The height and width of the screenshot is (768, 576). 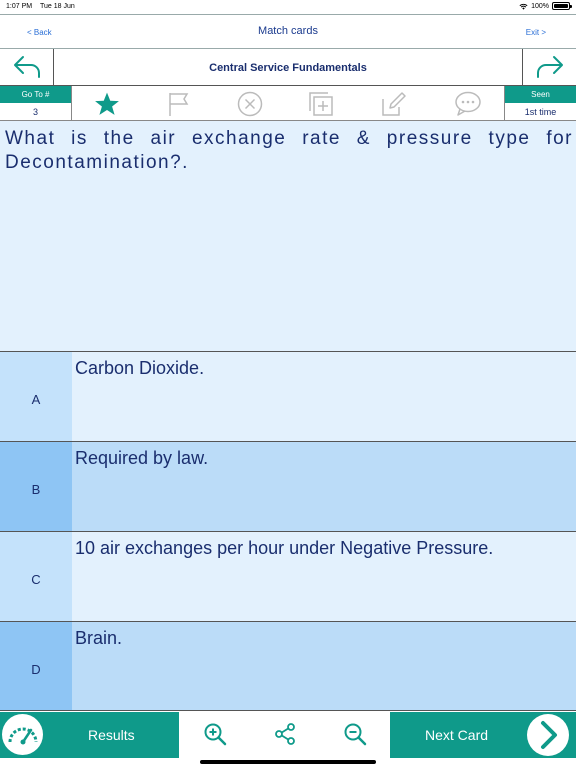 I want to click on flag-icon, so click(x=179, y=104).